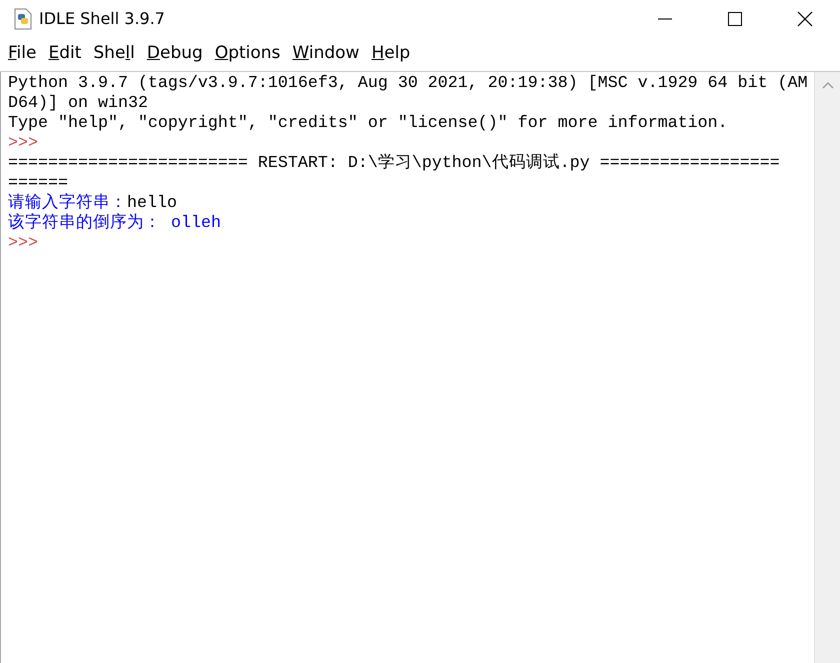 The height and width of the screenshot is (663, 840). What do you see at coordinates (665, 19) in the screenshot?
I see `minimize-icon` at bounding box center [665, 19].